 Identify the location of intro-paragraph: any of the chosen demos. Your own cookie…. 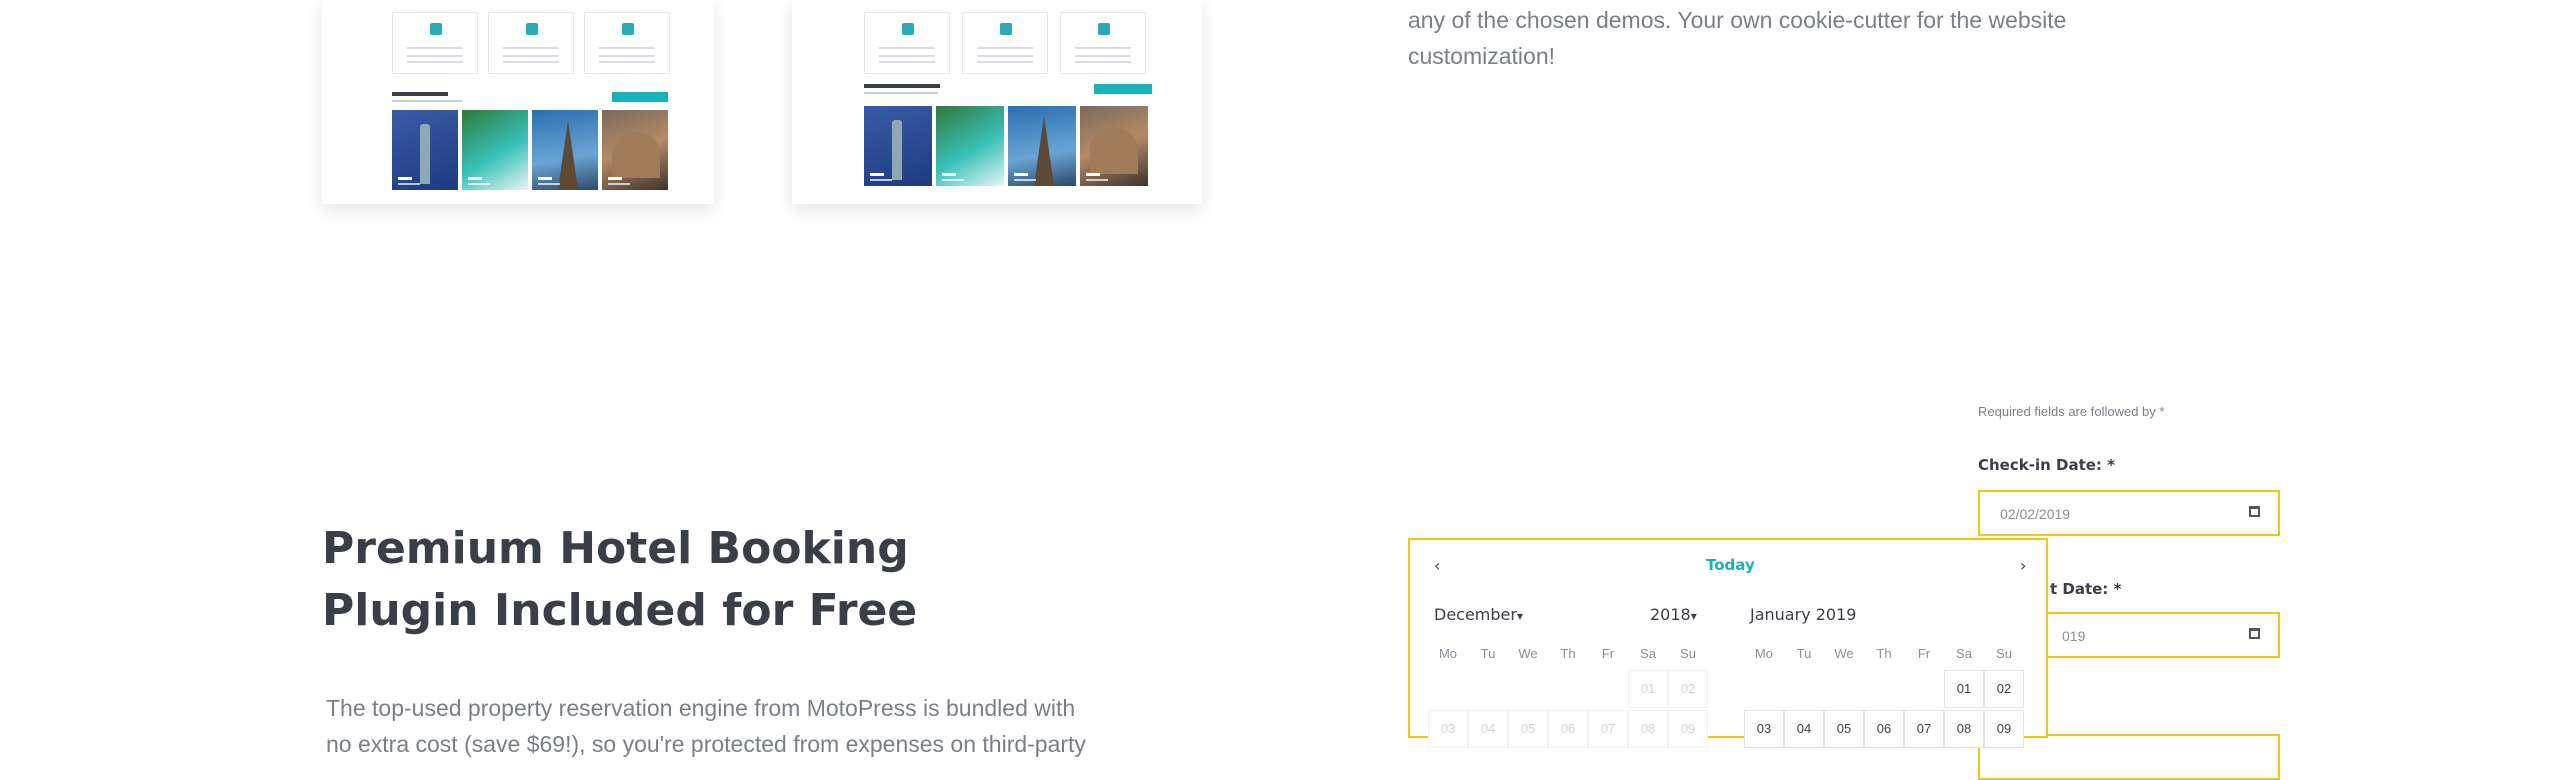
(1768, 38).